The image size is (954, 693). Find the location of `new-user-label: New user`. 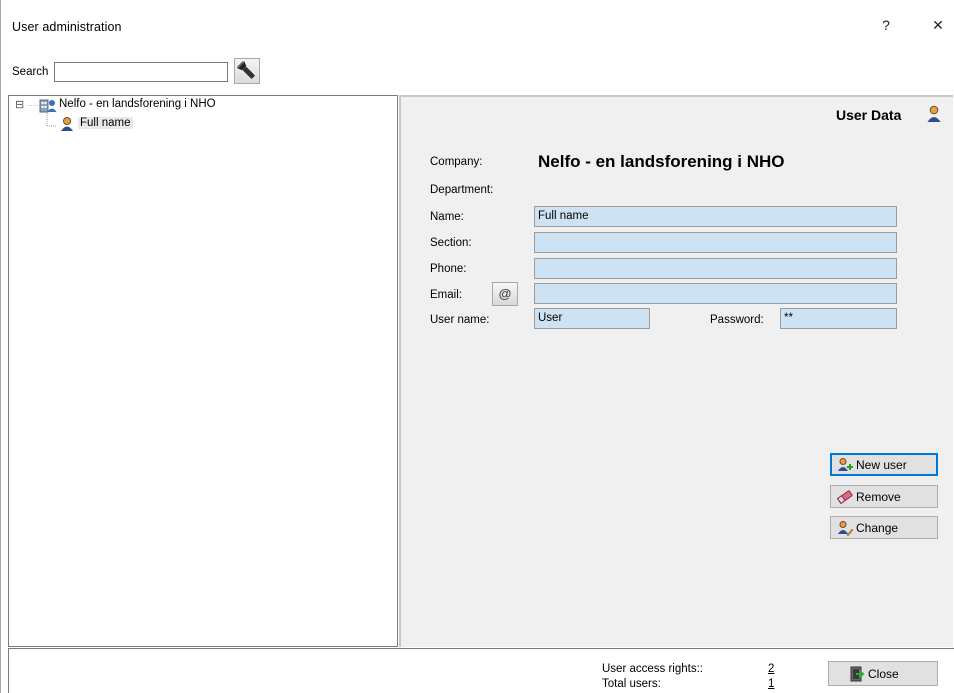

new-user-label: New user is located at coordinates (881, 464).